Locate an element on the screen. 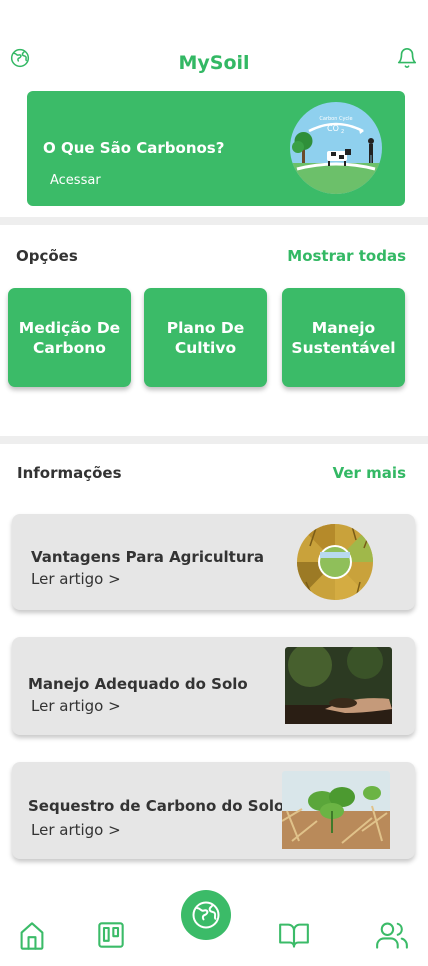 Image resolution: width=428 pixels, height=966 pixels. soil-hand-image is located at coordinates (338, 685).